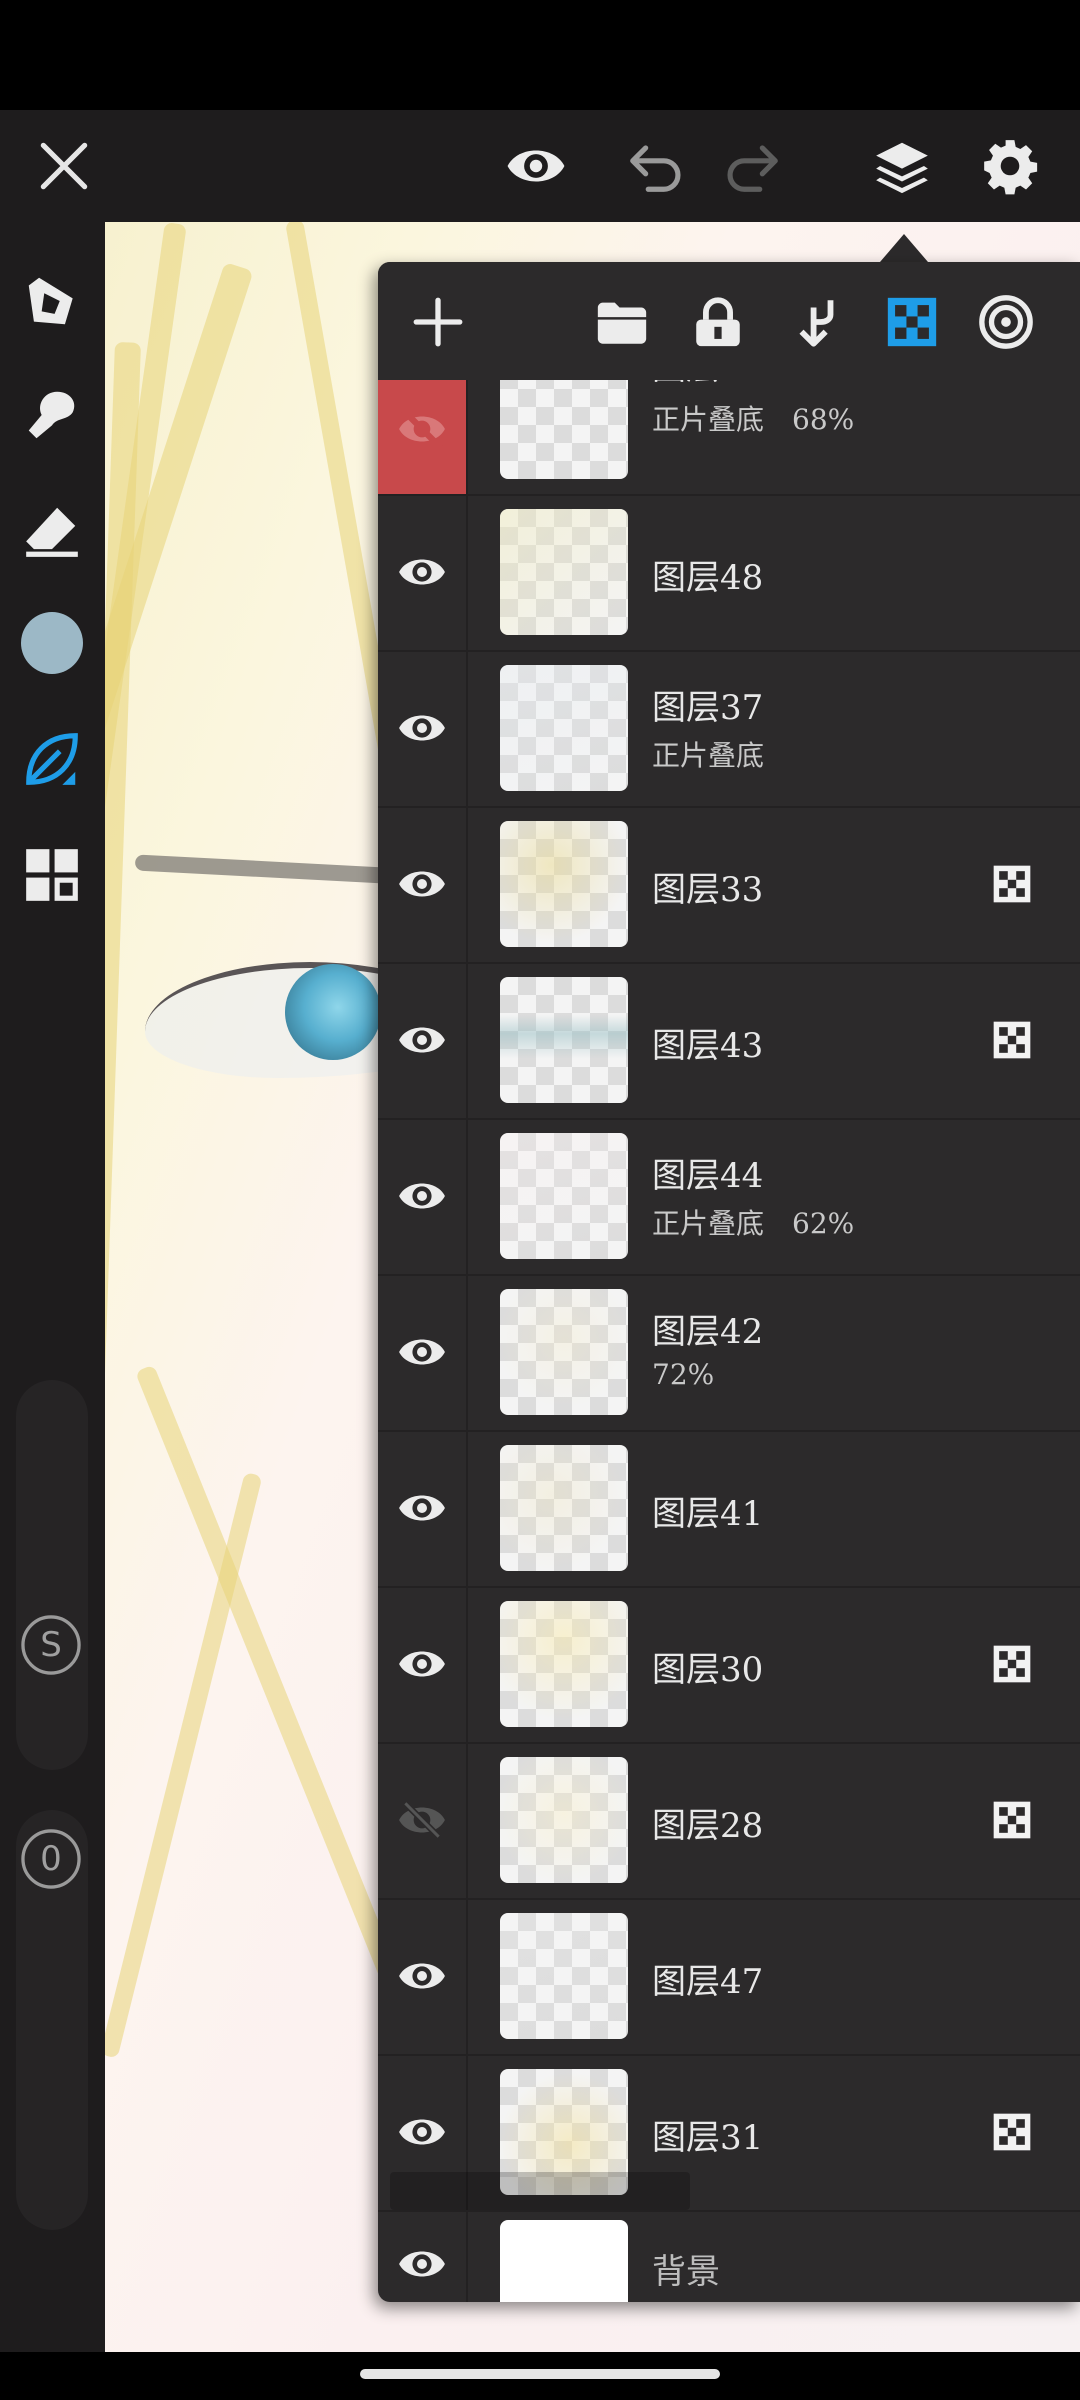  Describe the element at coordinates (729, 438) in the screenshot. I see `layer-row-selected: 图层49 正片叠底 68%` at that location.